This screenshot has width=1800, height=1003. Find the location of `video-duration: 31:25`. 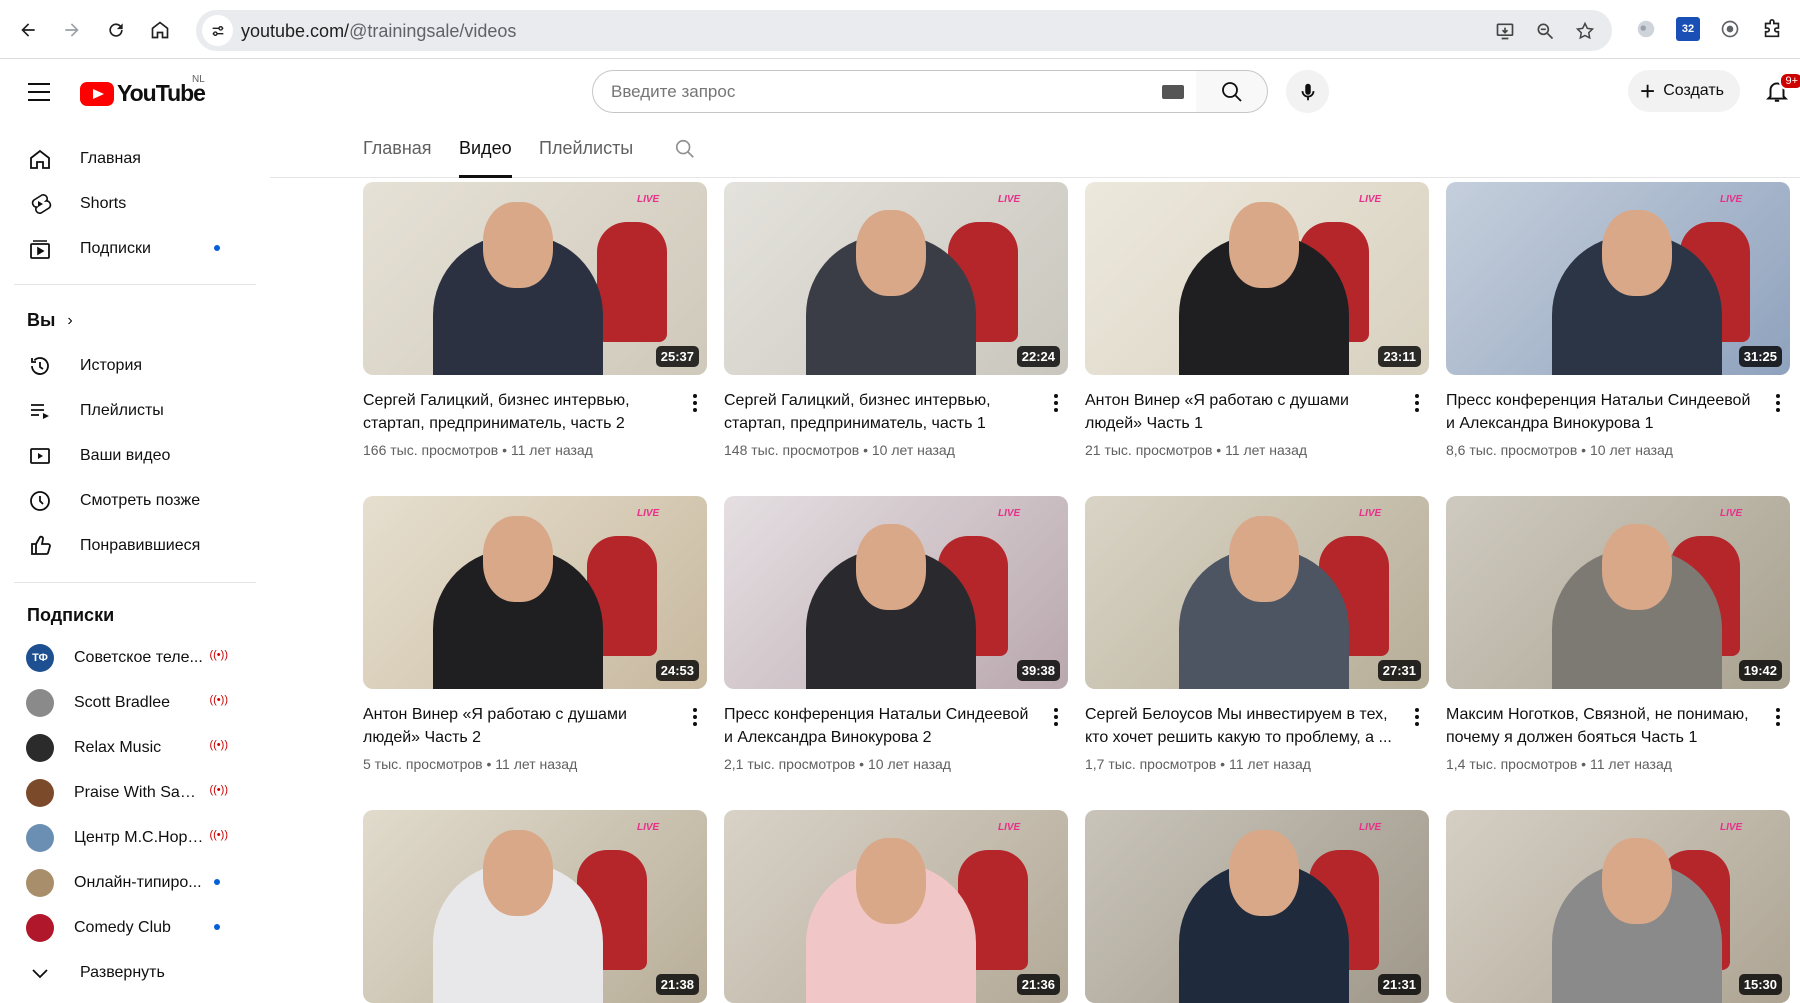

video-duration: 31:25 is located at coordinates (1760, 356).